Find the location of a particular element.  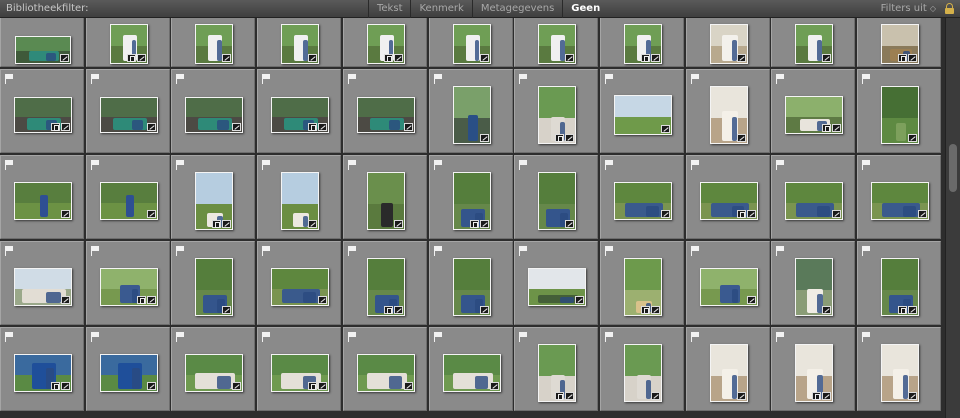

tab-metadata: Metagegevens is located at coordinates (516, 9).